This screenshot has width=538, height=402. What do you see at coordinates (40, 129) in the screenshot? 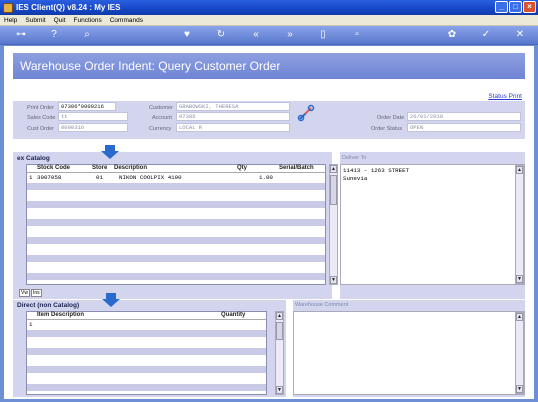
I see `cust-order-label: Cust Order` at bounding box center [40, 129].